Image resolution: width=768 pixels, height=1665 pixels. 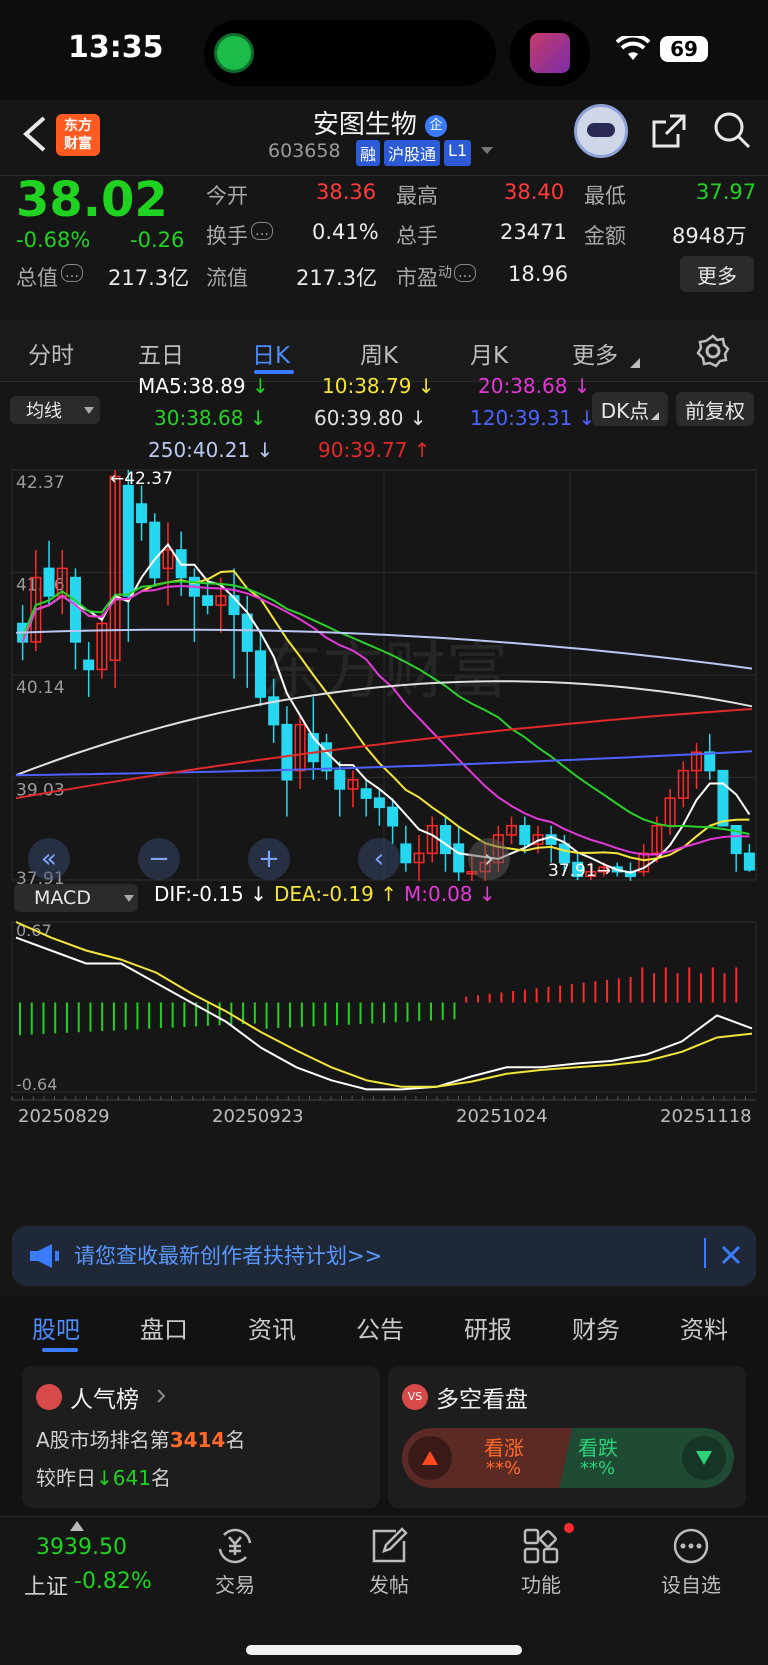 I want to click on app-thumbnail-icon, so click(x=550, y=53).